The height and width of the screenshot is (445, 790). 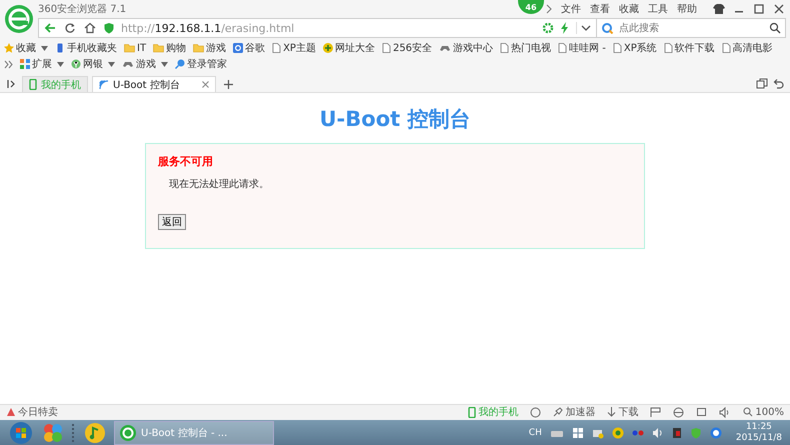 I want to click on menu-item: 收藏, so click(x=629, y=9).